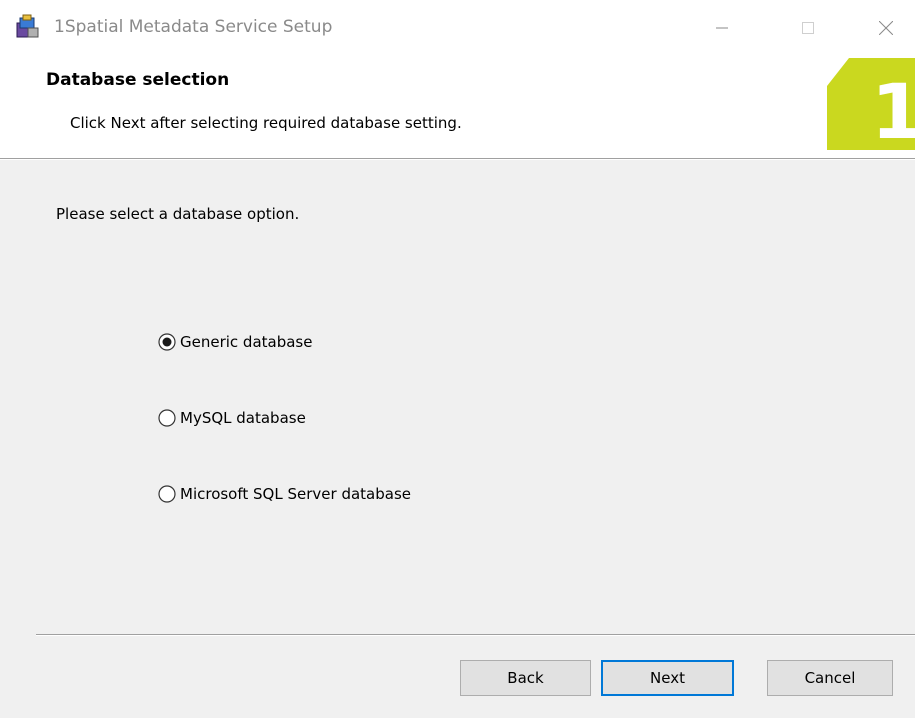  I want to click on next-button: Next, so click(667, 678).